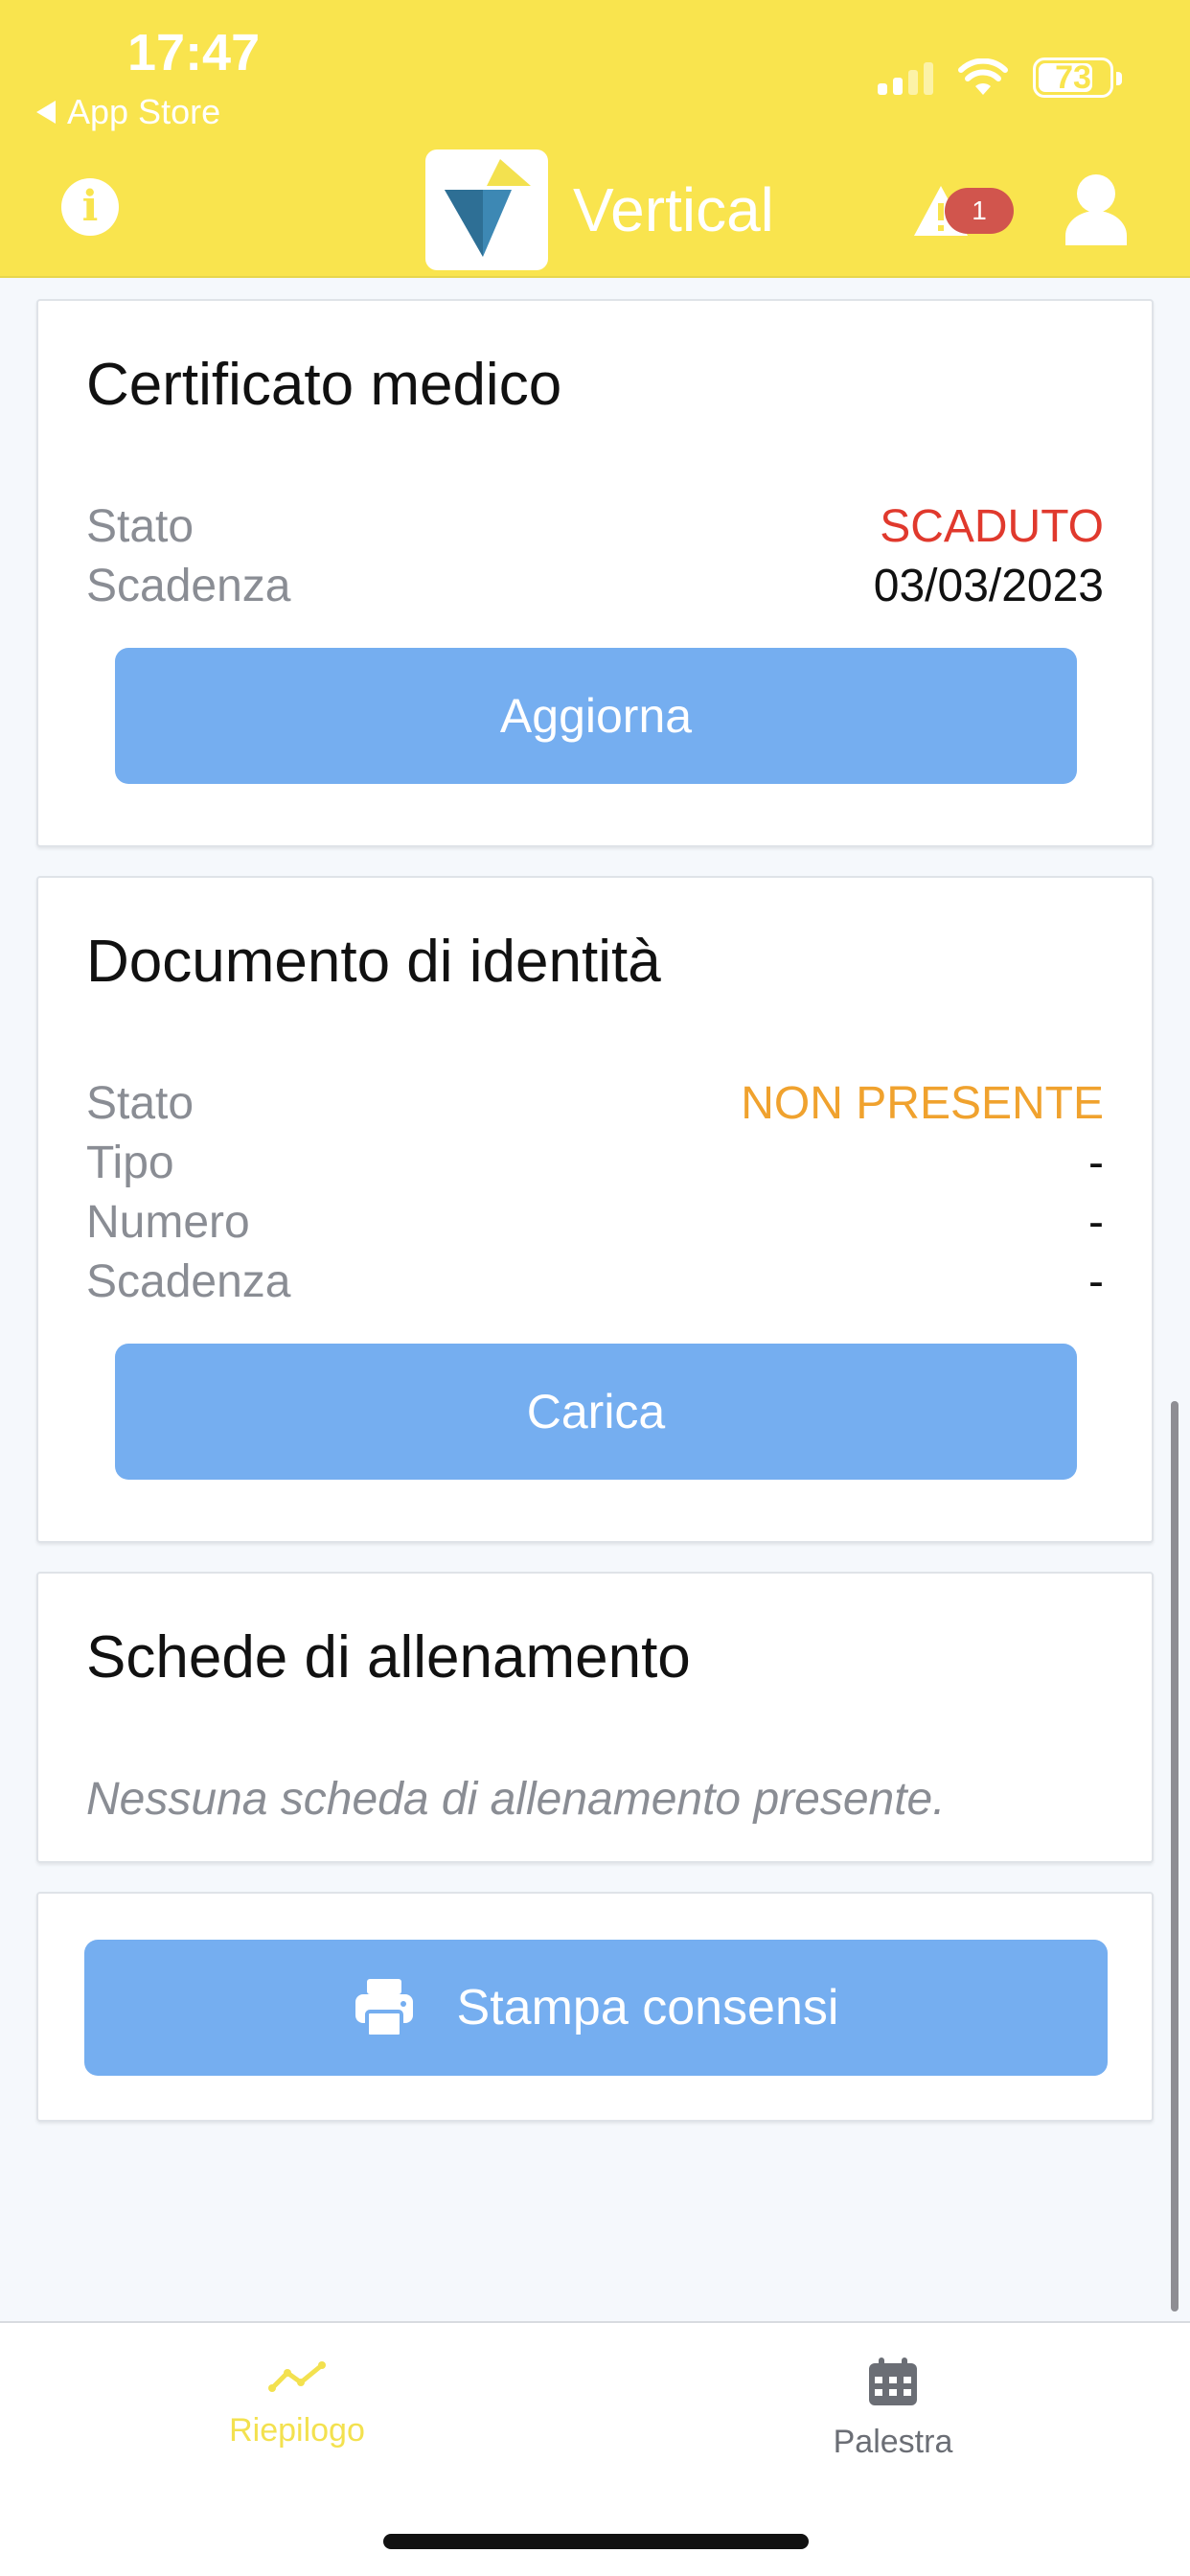 This screenshot has width=1190, height=2576. I want to click on expiry-value: -, so click(1096, 1281).